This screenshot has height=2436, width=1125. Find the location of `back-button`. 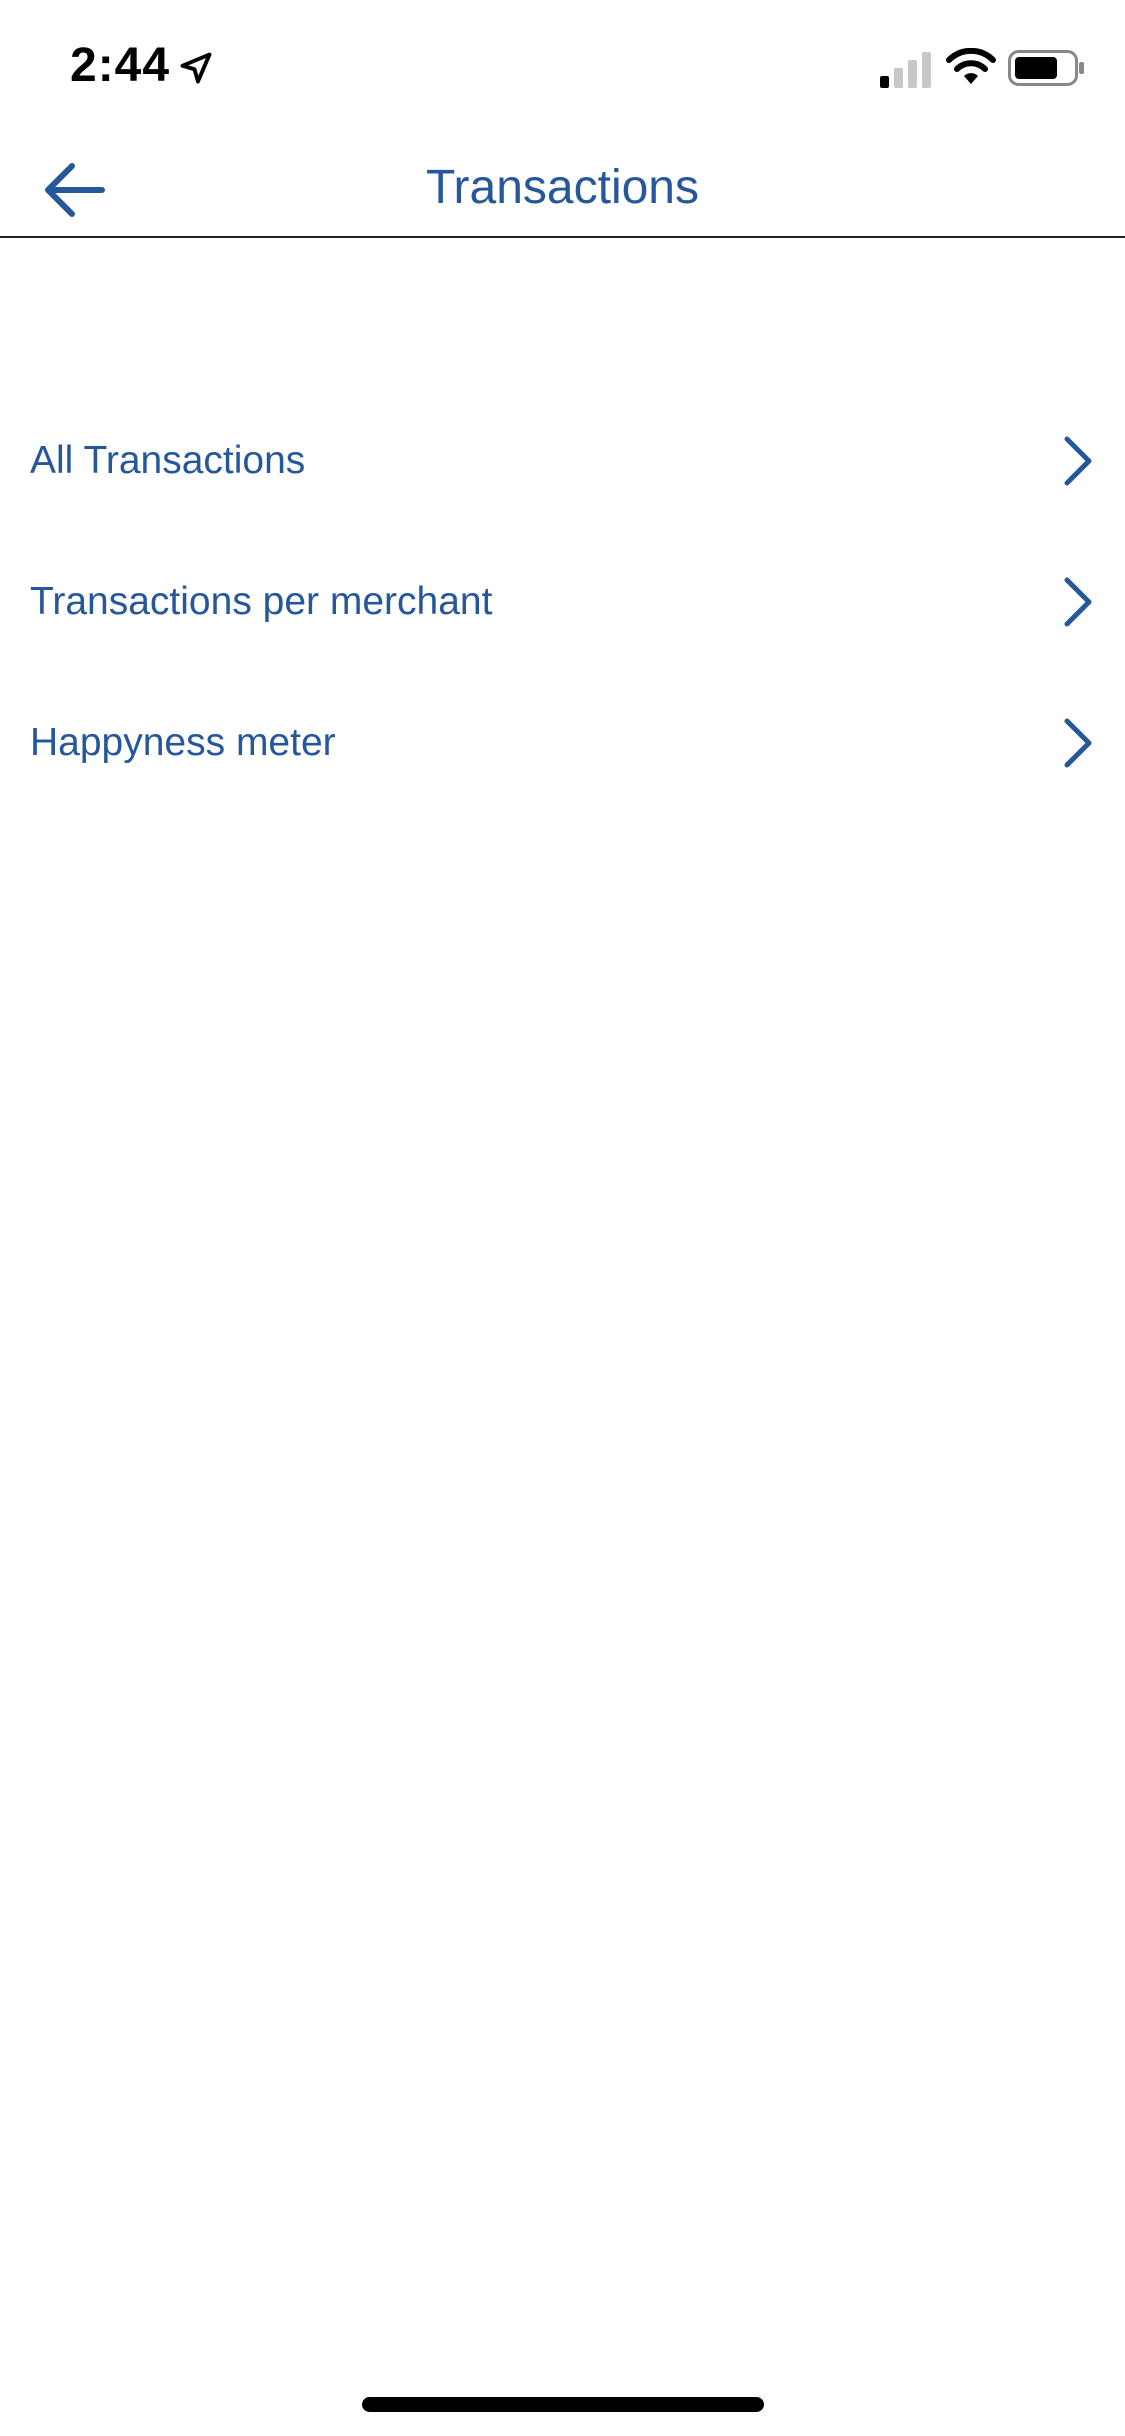

back-button is located at coordinates (80, 188).